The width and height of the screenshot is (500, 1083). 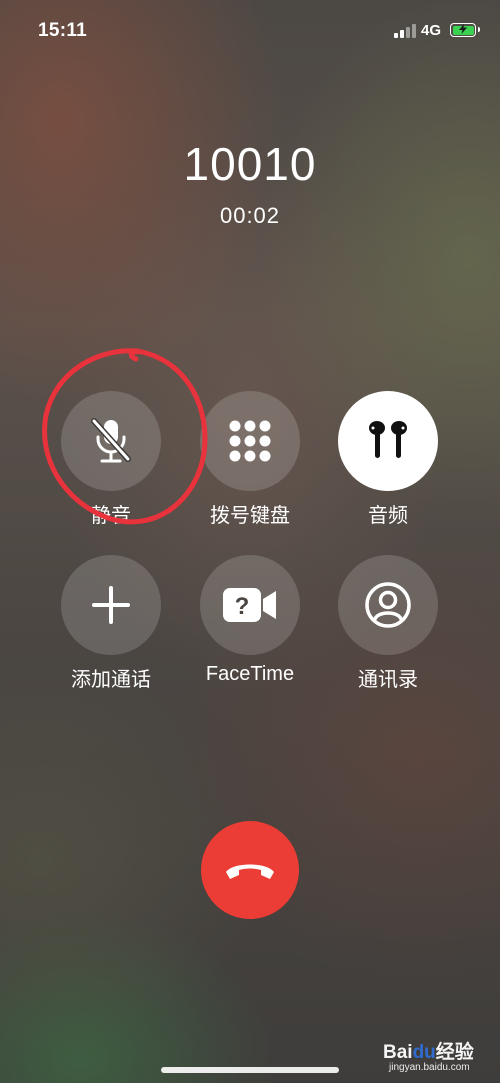 What do you see at coordinates (250, 516) in the screenshot?
I see `keypad-label: 拨号键盘` at bounding box center [250, 516].